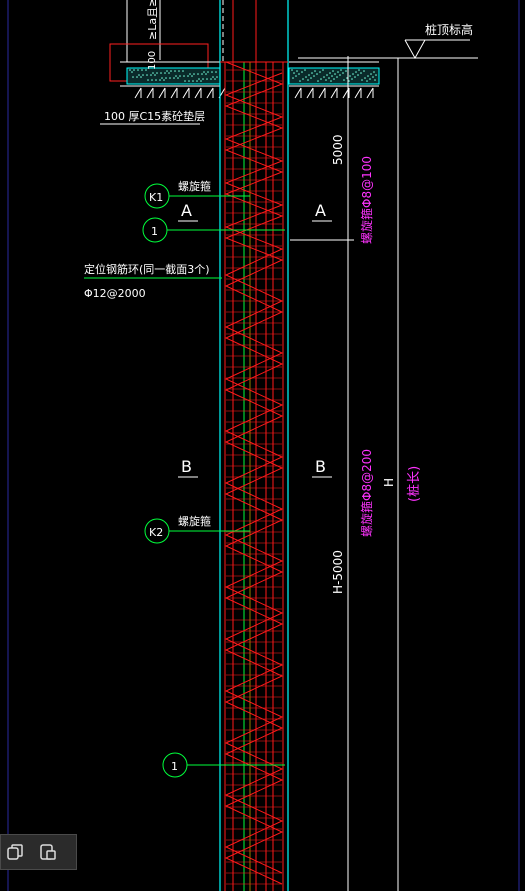 This screenshot has width=525, height=891. Describe the element at coordinates (338, 572) in the screenshot. I see `dim-h-minus-5000: H-5000` at that location.